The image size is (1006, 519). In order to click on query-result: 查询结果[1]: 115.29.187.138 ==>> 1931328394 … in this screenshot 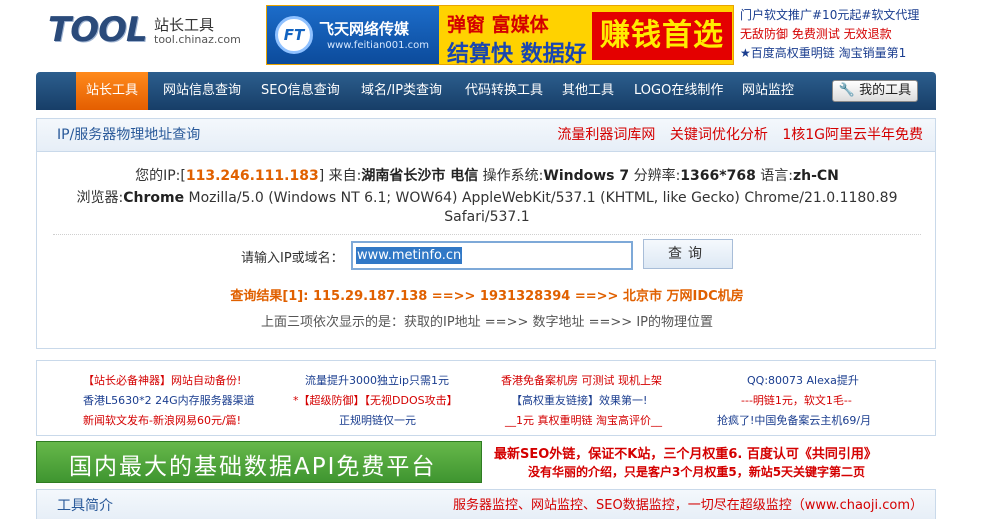, I will do `click(487, 296)`.